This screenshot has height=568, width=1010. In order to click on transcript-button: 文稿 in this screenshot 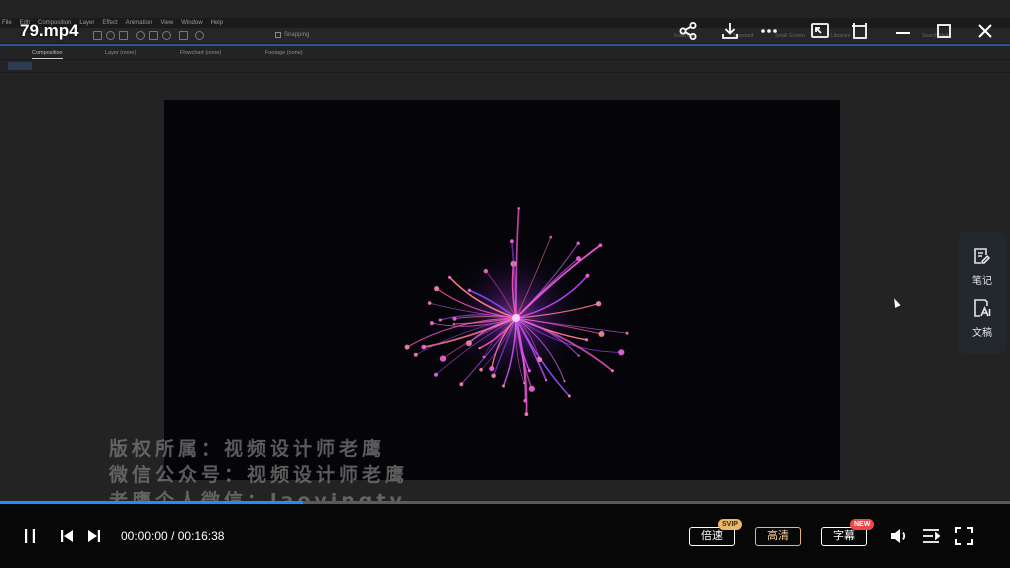, I will do `click(982, 318)`.